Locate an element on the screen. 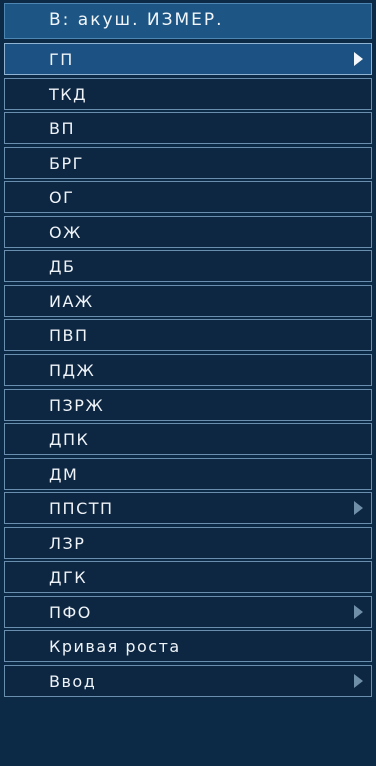 This screenshot has width=376, height=766. menu-item-label: ПФО is located at coordinates (70, 612).